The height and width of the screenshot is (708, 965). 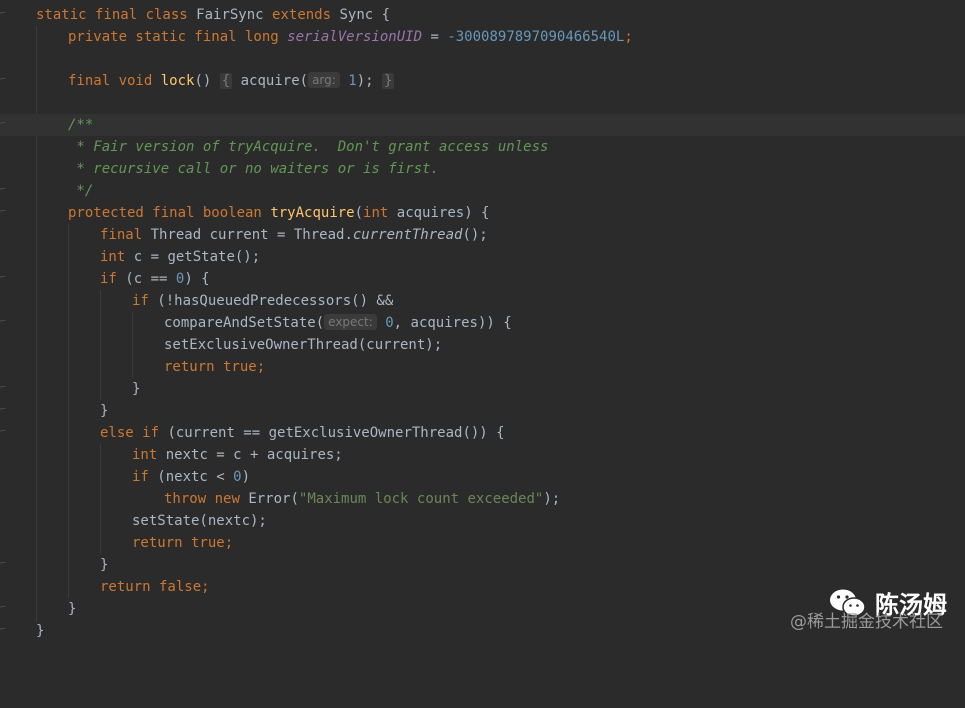 What do you see at coordinates (421, 499) in the screenshot?
I see `string-literal: "Maximum lock count exceeded"` at bounding box center [421, 499].